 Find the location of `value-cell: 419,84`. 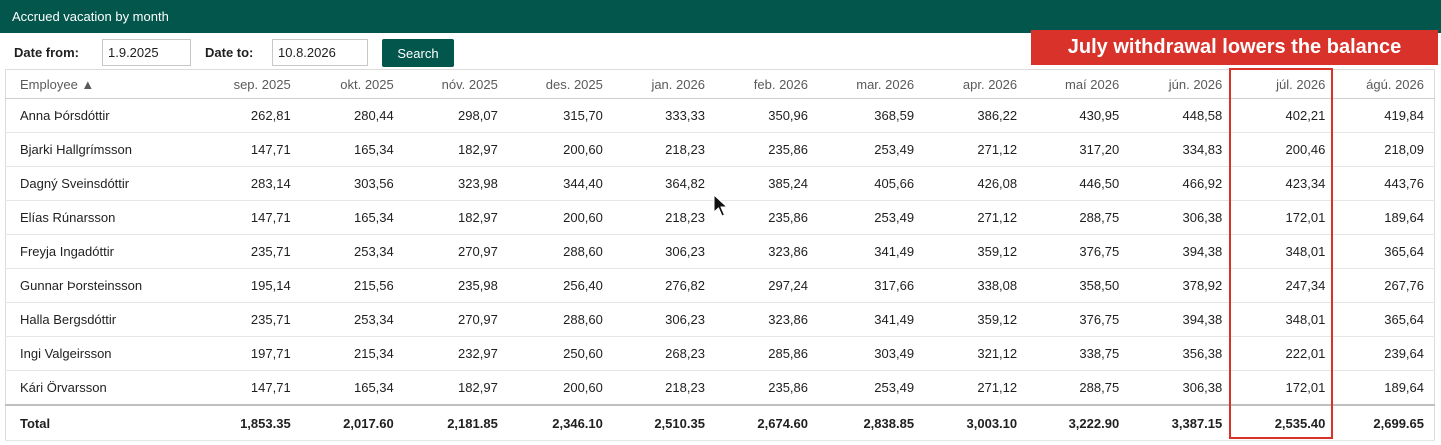

value-cell: 419,84 is located at coordinates (1385, 115).